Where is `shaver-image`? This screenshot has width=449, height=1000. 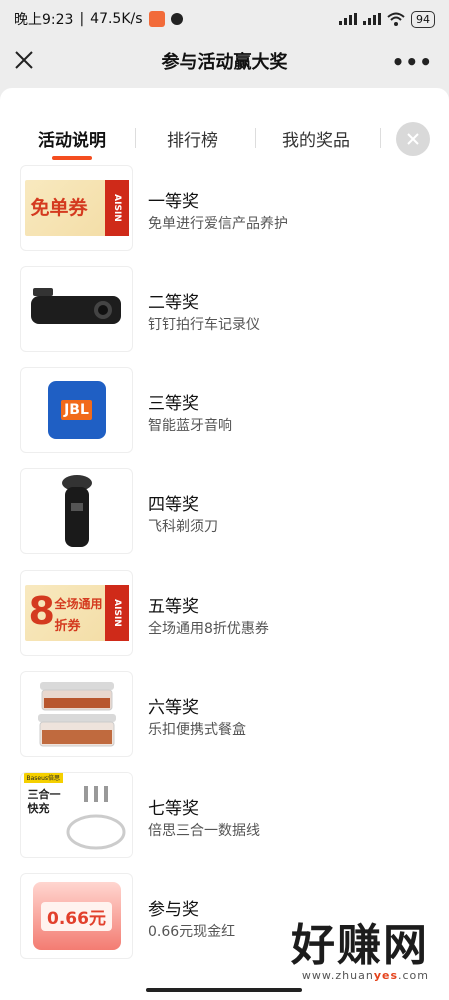 shaver-image is located at coordinates (76, 511).